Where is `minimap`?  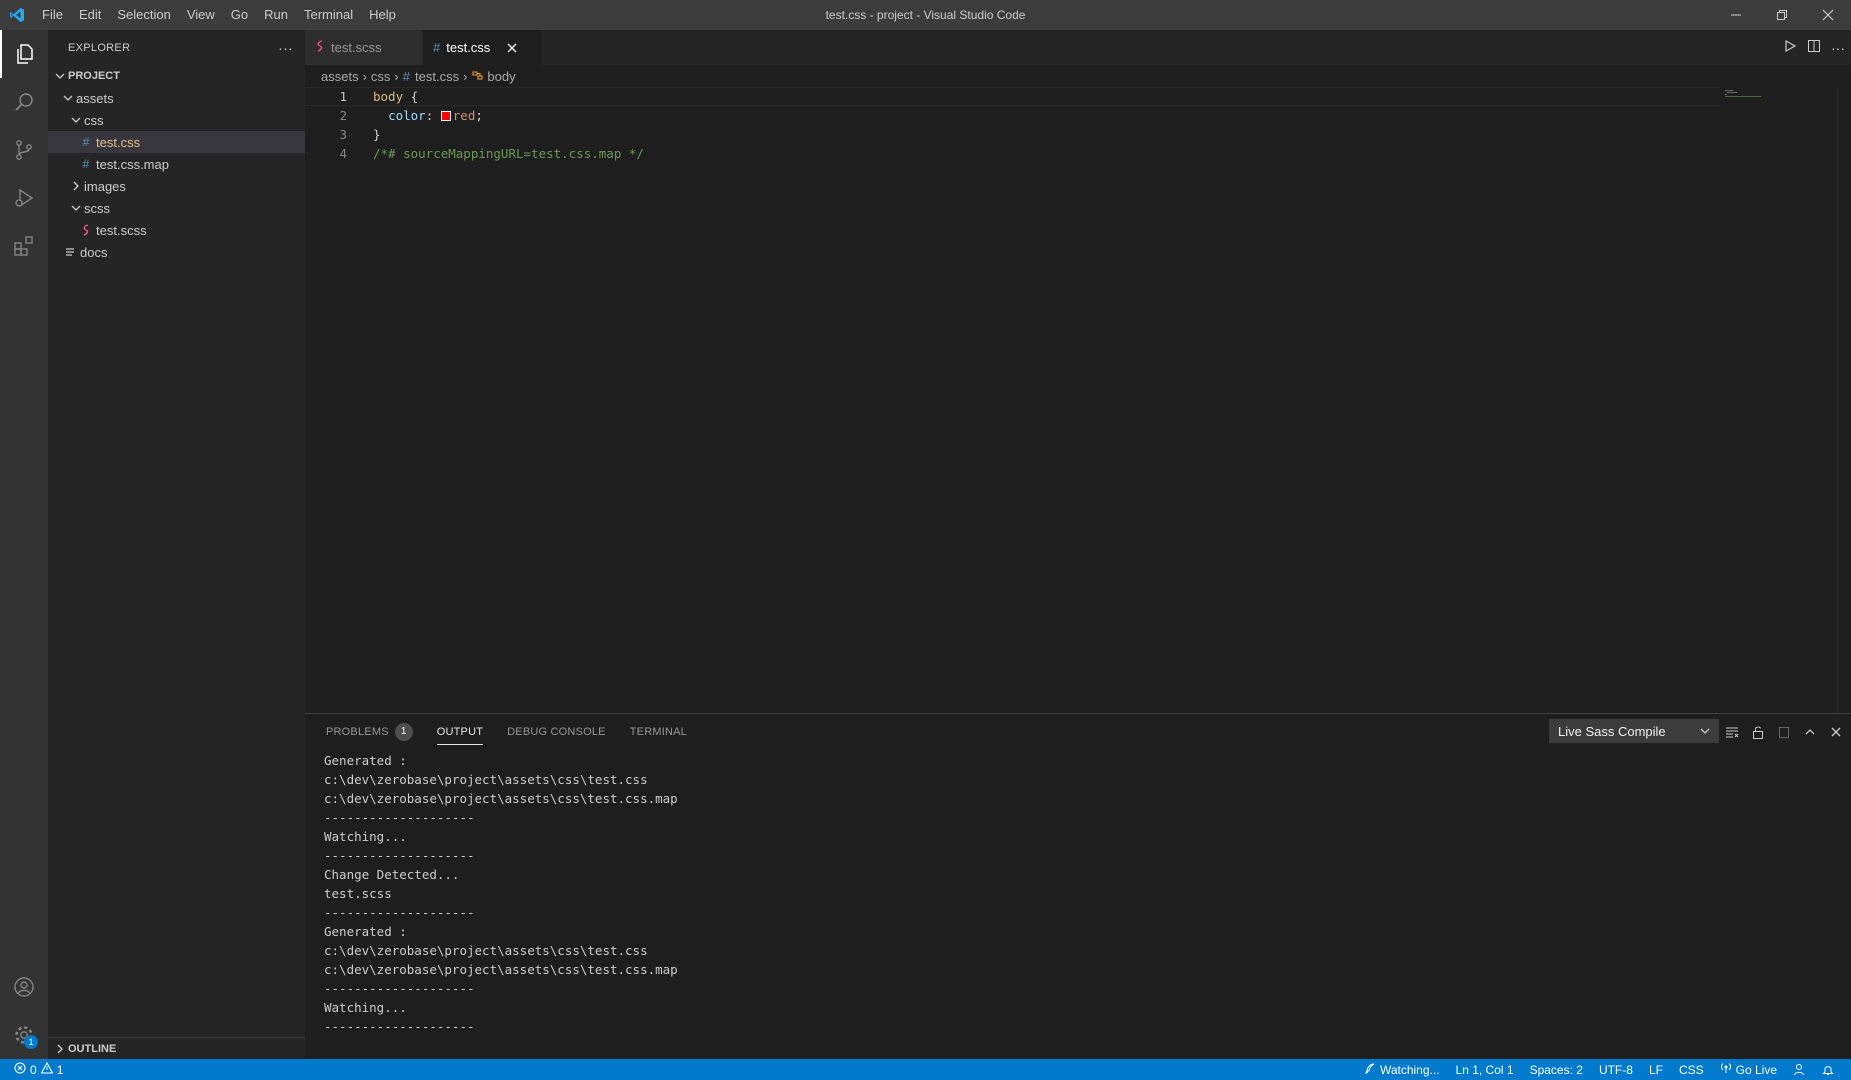 minimap is located at coordinates (1745, 92).